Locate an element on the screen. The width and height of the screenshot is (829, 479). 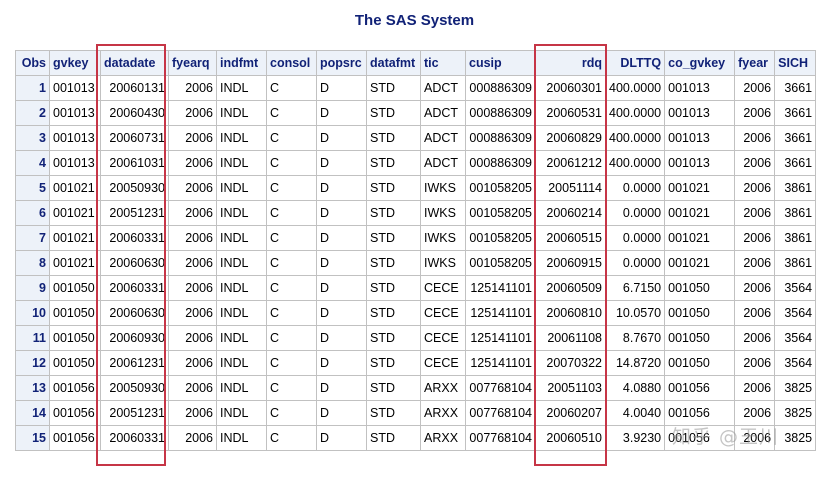
cell-tic: ARXX is located at coordinates (443, 388).